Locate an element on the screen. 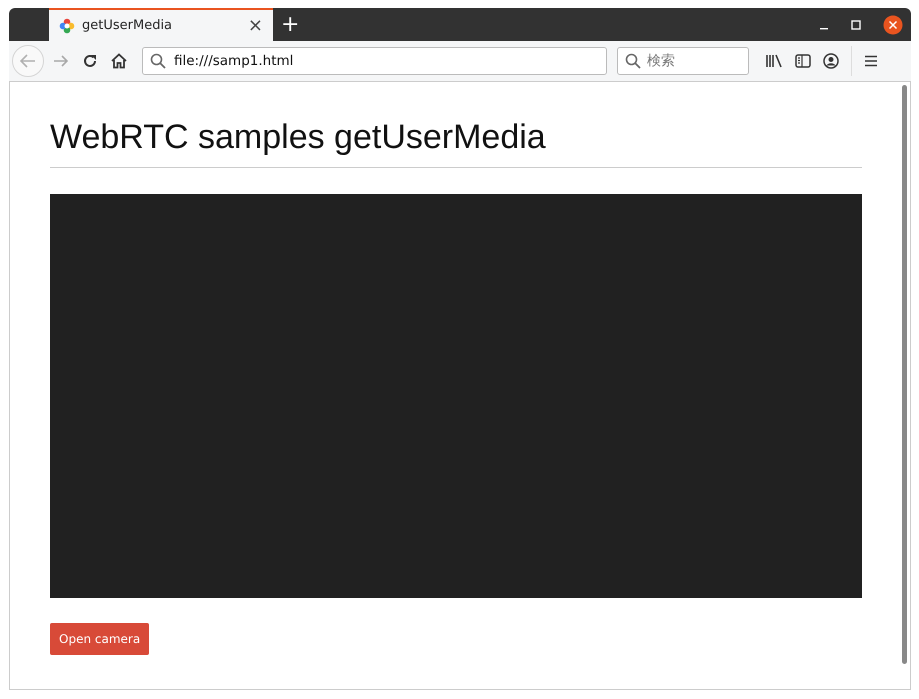 The image size is (919, 699). browser-tab: getUserMedia × is located at coordinates (161, 24).